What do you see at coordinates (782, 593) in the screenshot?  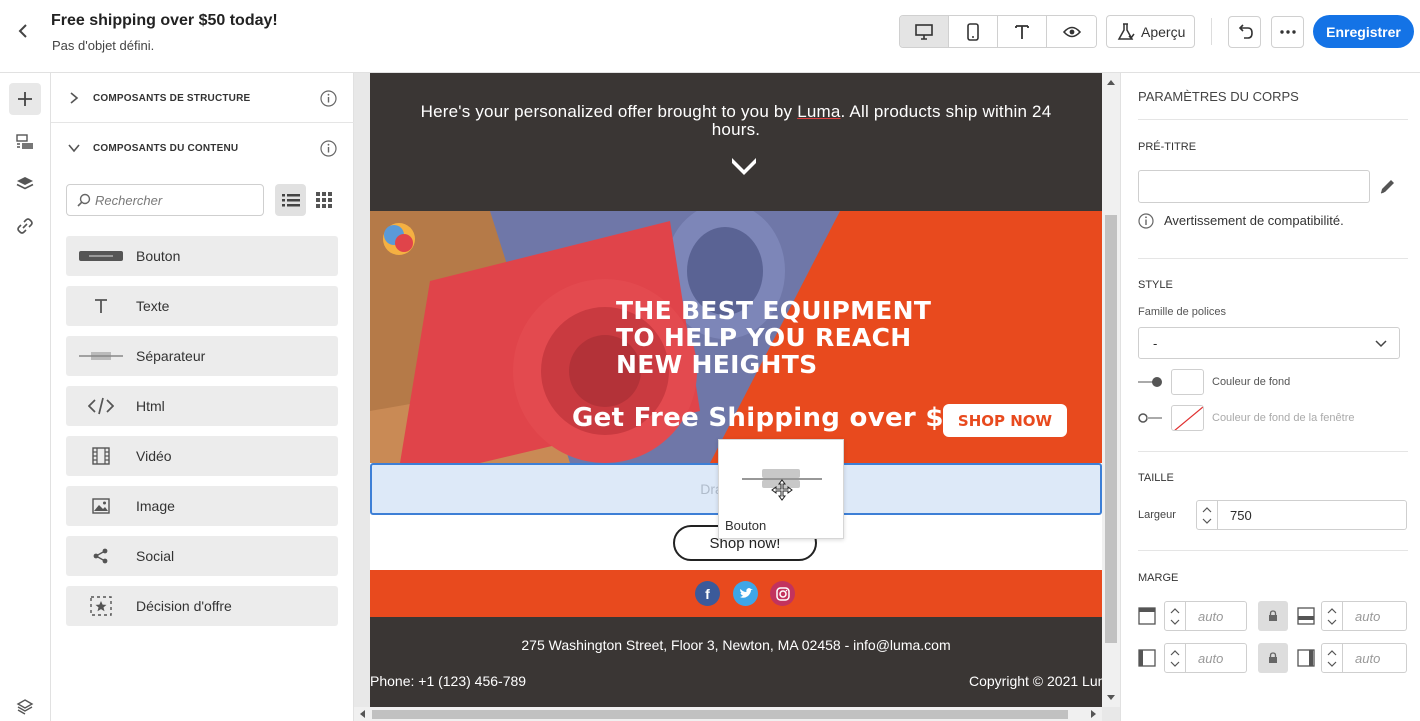 I see `instagram-icon` at bounding box center [782, 593].